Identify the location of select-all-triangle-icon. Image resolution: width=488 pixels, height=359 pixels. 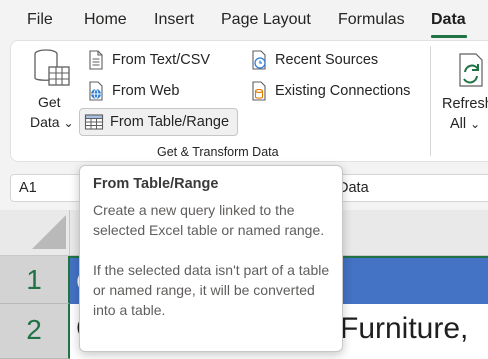
(49, 232).